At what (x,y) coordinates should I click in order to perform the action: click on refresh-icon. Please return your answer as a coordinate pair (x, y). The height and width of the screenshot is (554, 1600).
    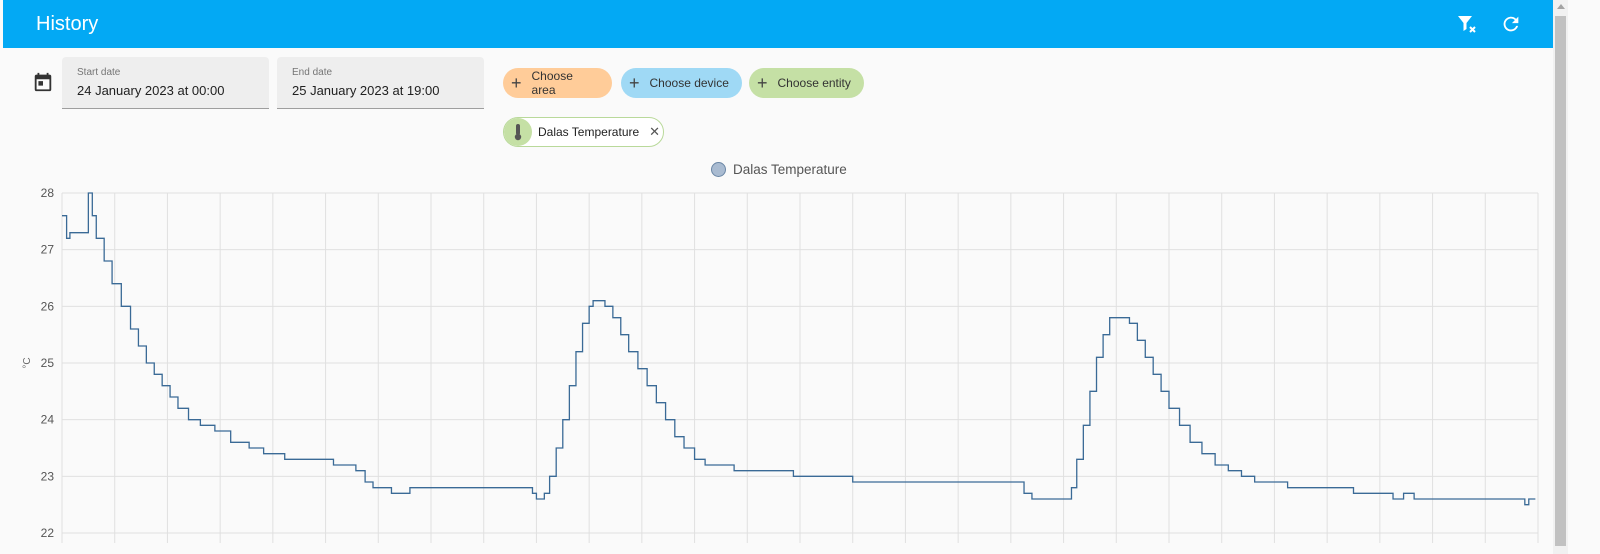
    Looking at the image, I should click on (1511, 24).